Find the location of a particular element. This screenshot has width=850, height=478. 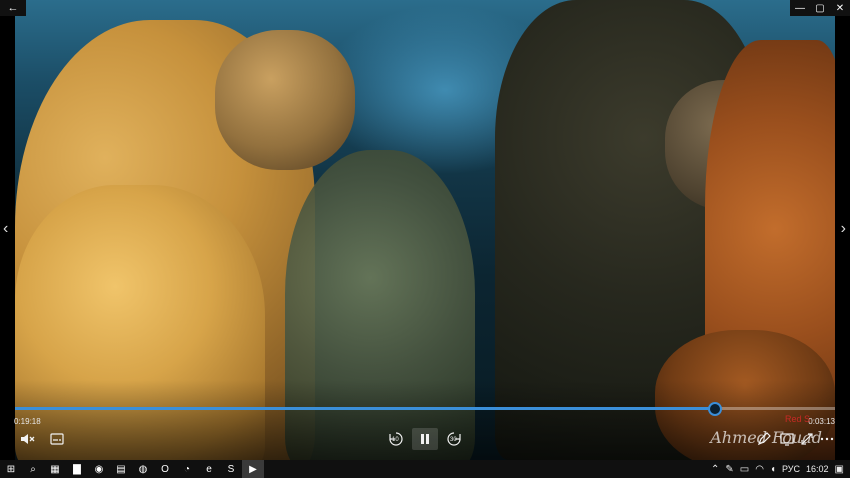

arrow-left-icon: ← is located at coordinates (13, 8).